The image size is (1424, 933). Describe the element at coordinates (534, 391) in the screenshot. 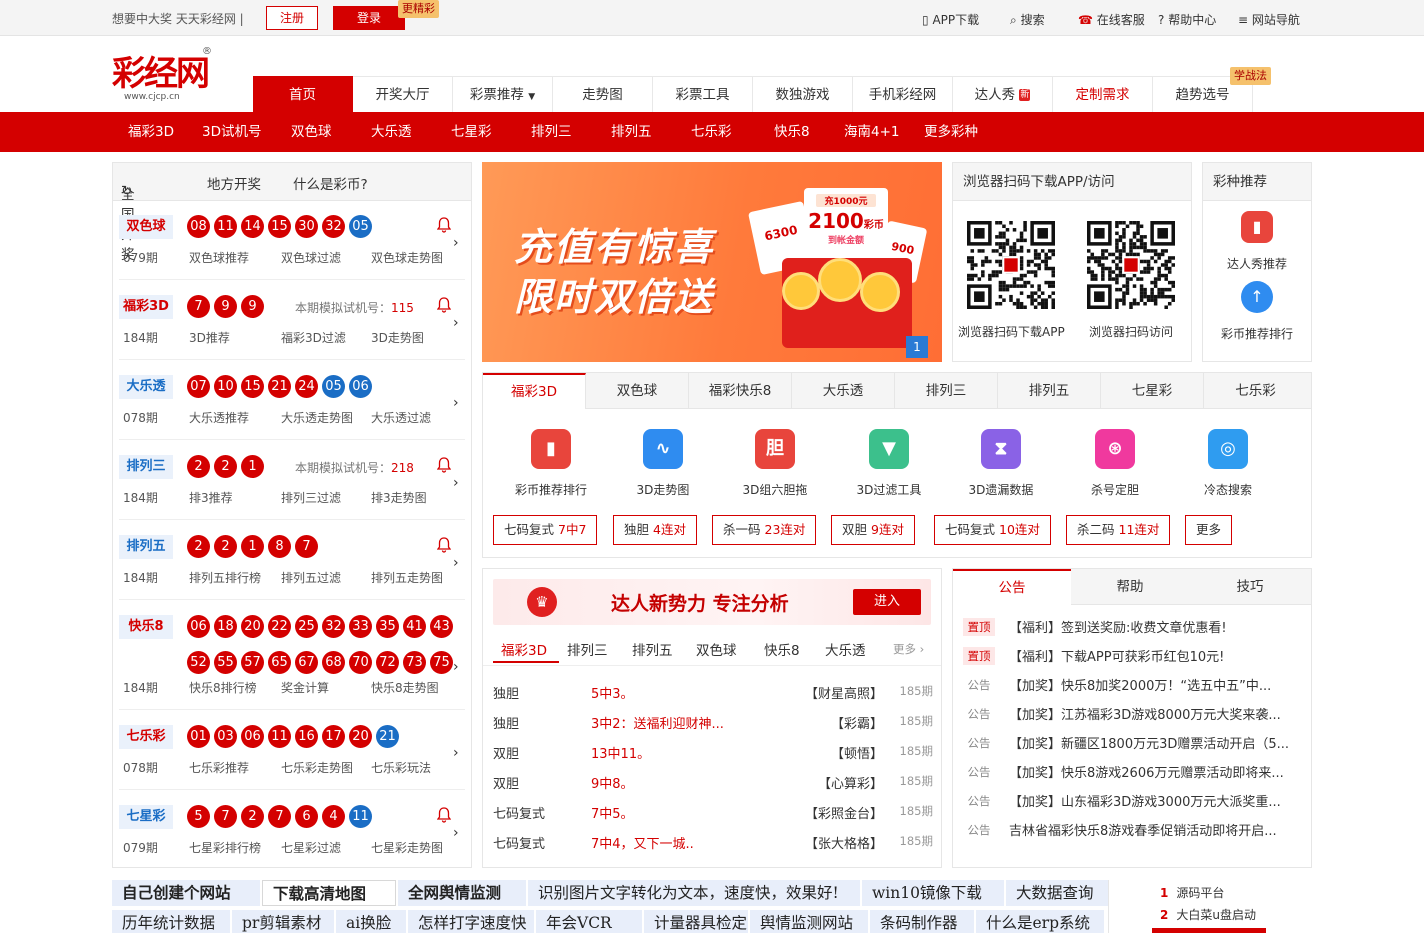

I see `tool-tab-fc3d: 福彩3D` at that location.